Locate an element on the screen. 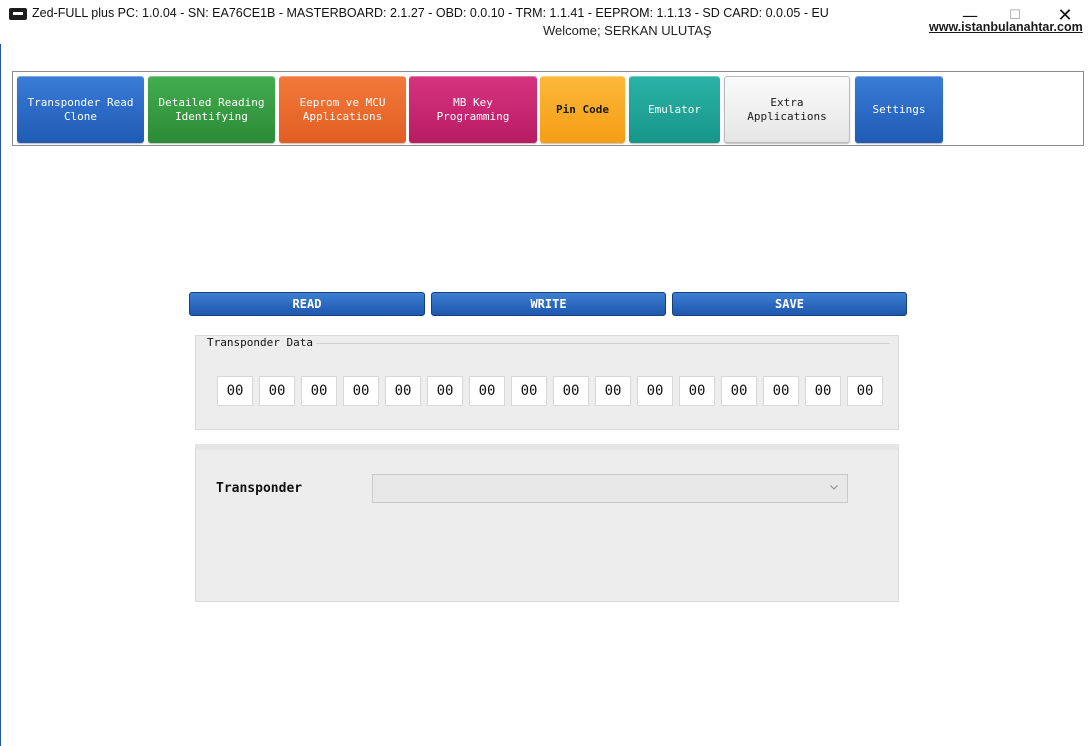  menu-label: Pin Code is located at coordinates (582, 109).